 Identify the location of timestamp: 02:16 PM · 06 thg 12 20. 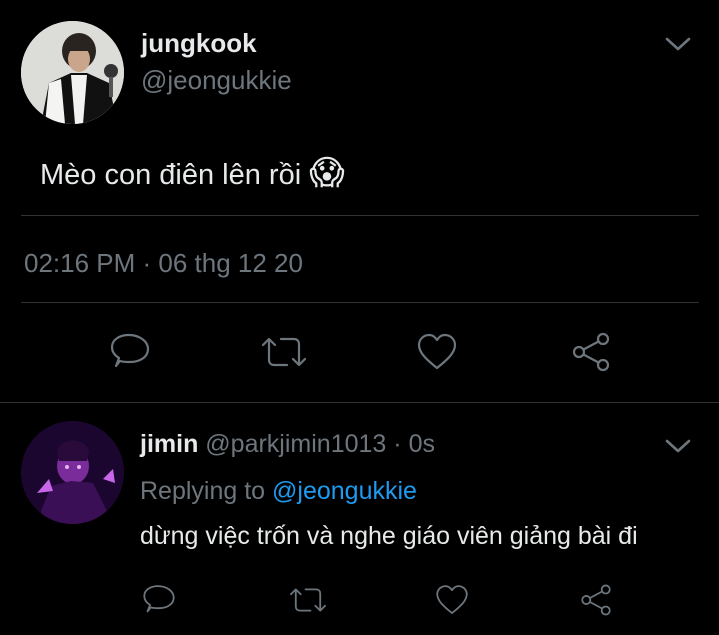
(163, 263).